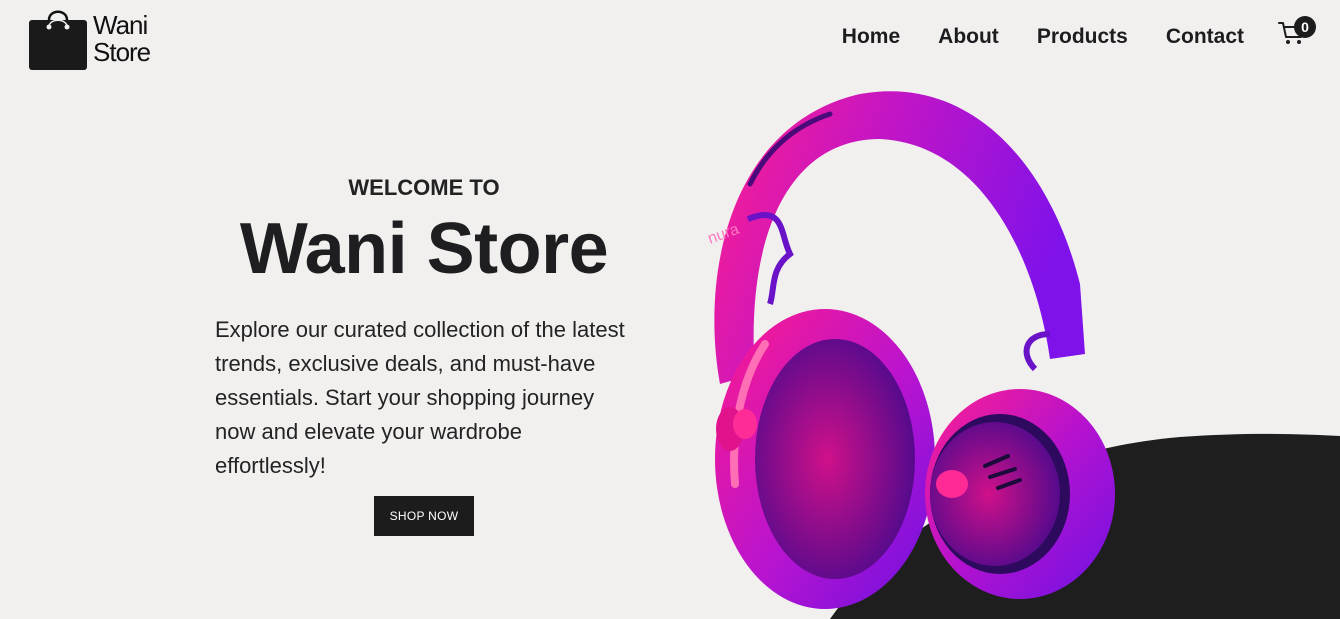 The image size is (1340, 619). What do you see at coordinates (1205, 37) in the screenshot?
I see `nav-contact: Contact` at bounding box center [1205, 37].